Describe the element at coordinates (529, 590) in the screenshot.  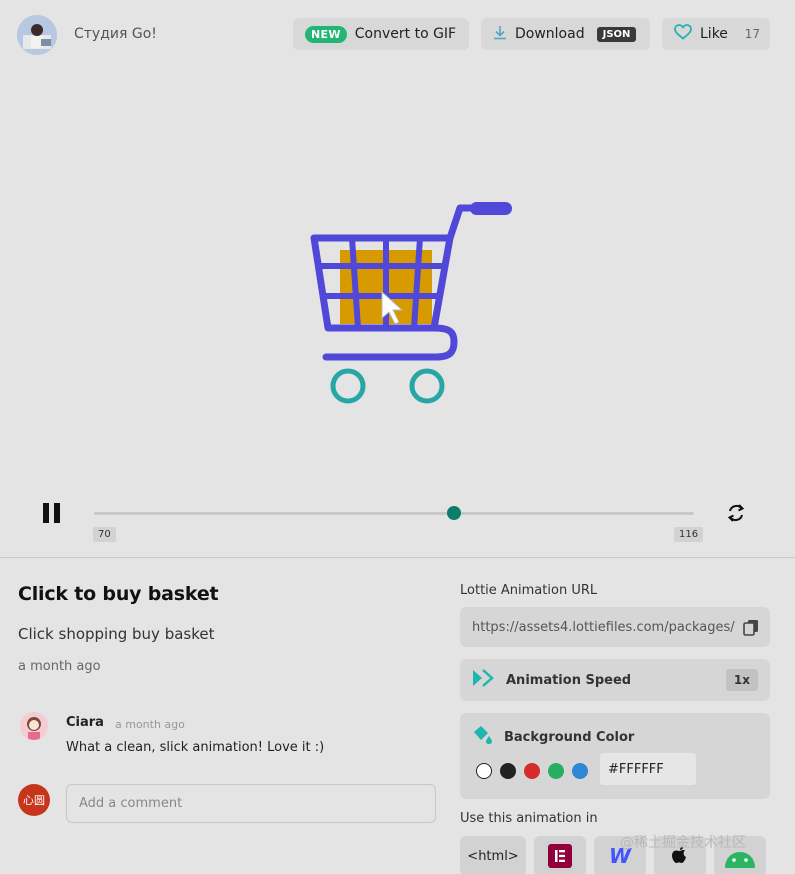
I see `url-label: Lottie Animation URL` at that location.